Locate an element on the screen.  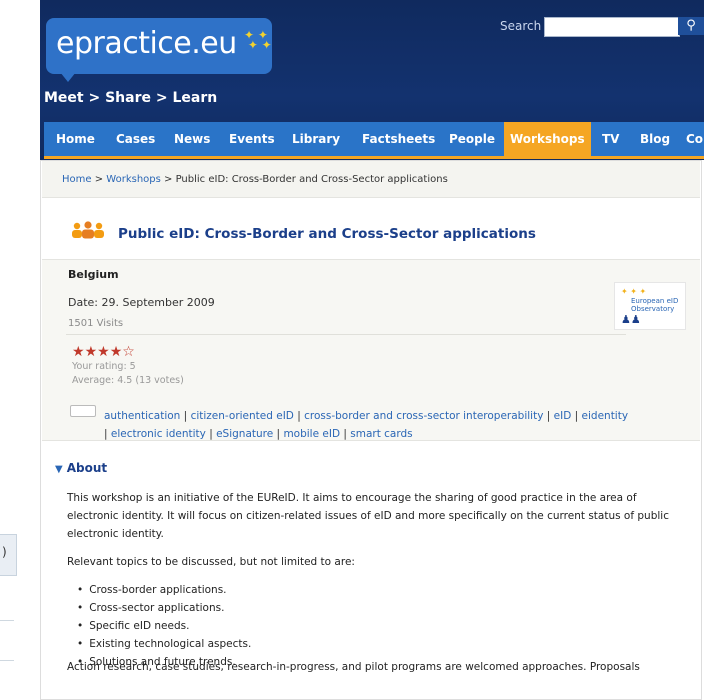
workshop-people-icon is located at coordinates (88, 230).